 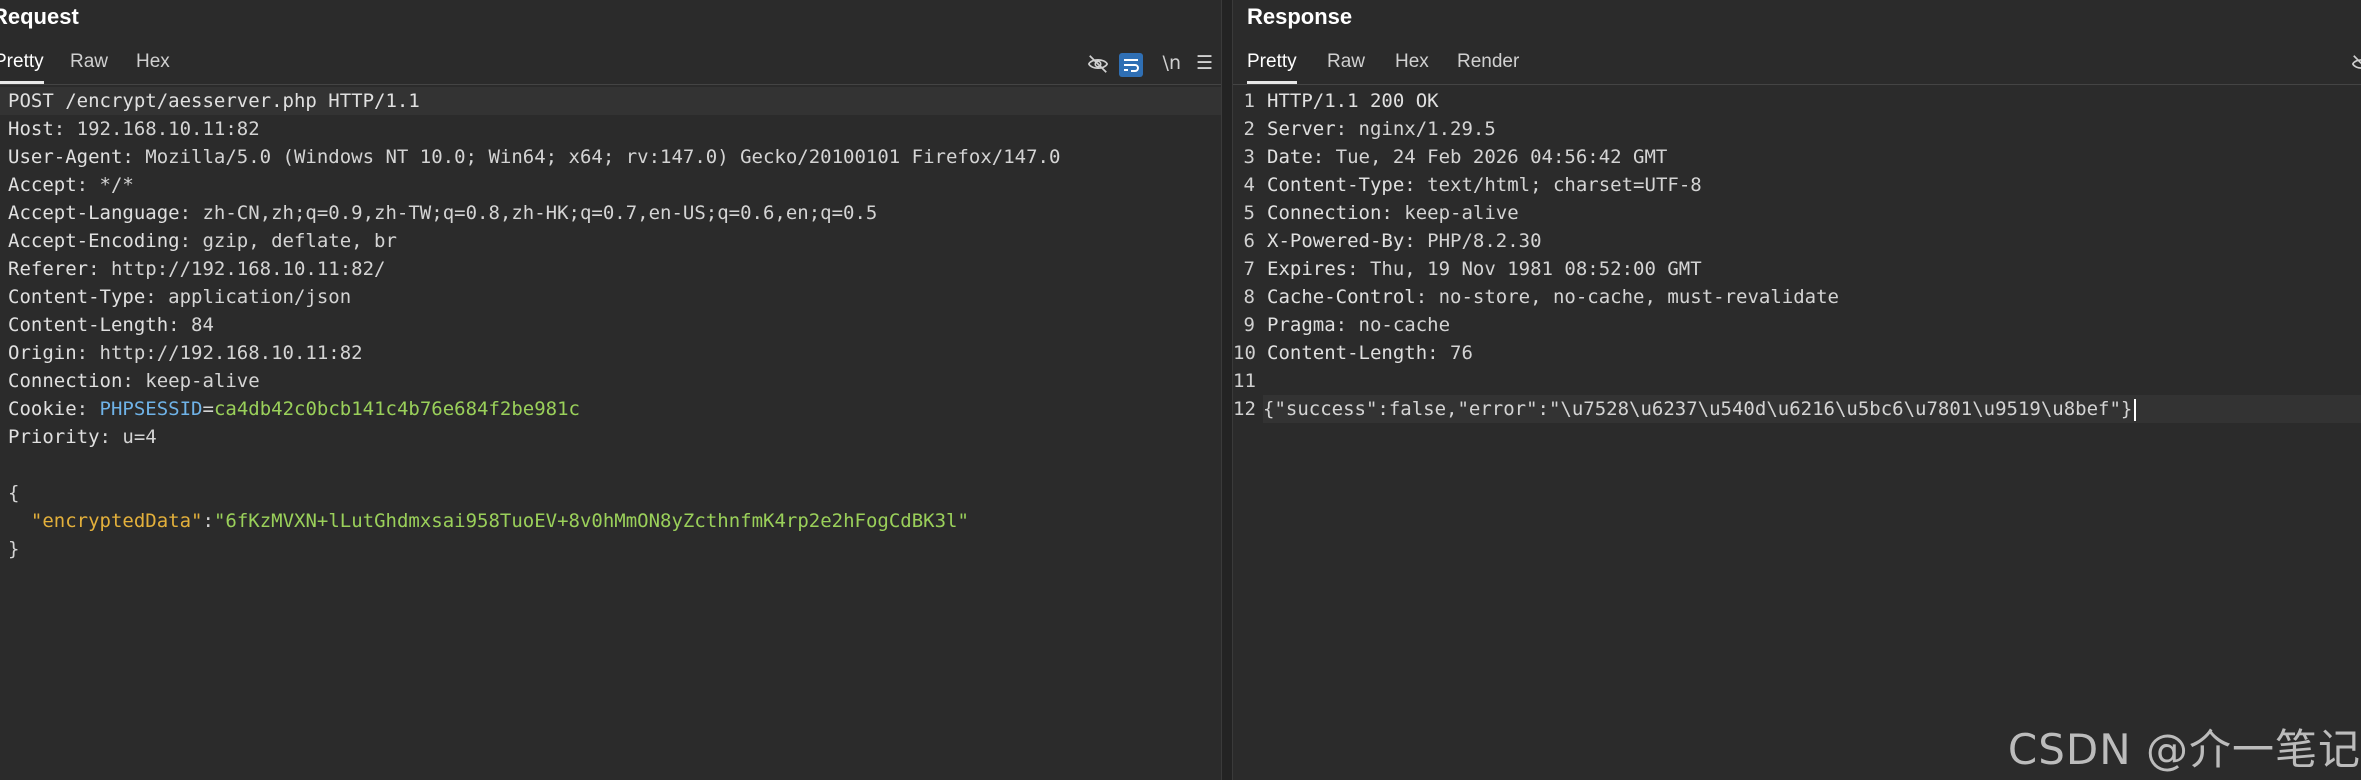 I want to click on line-number: 3, so click(x=1249, y=157).